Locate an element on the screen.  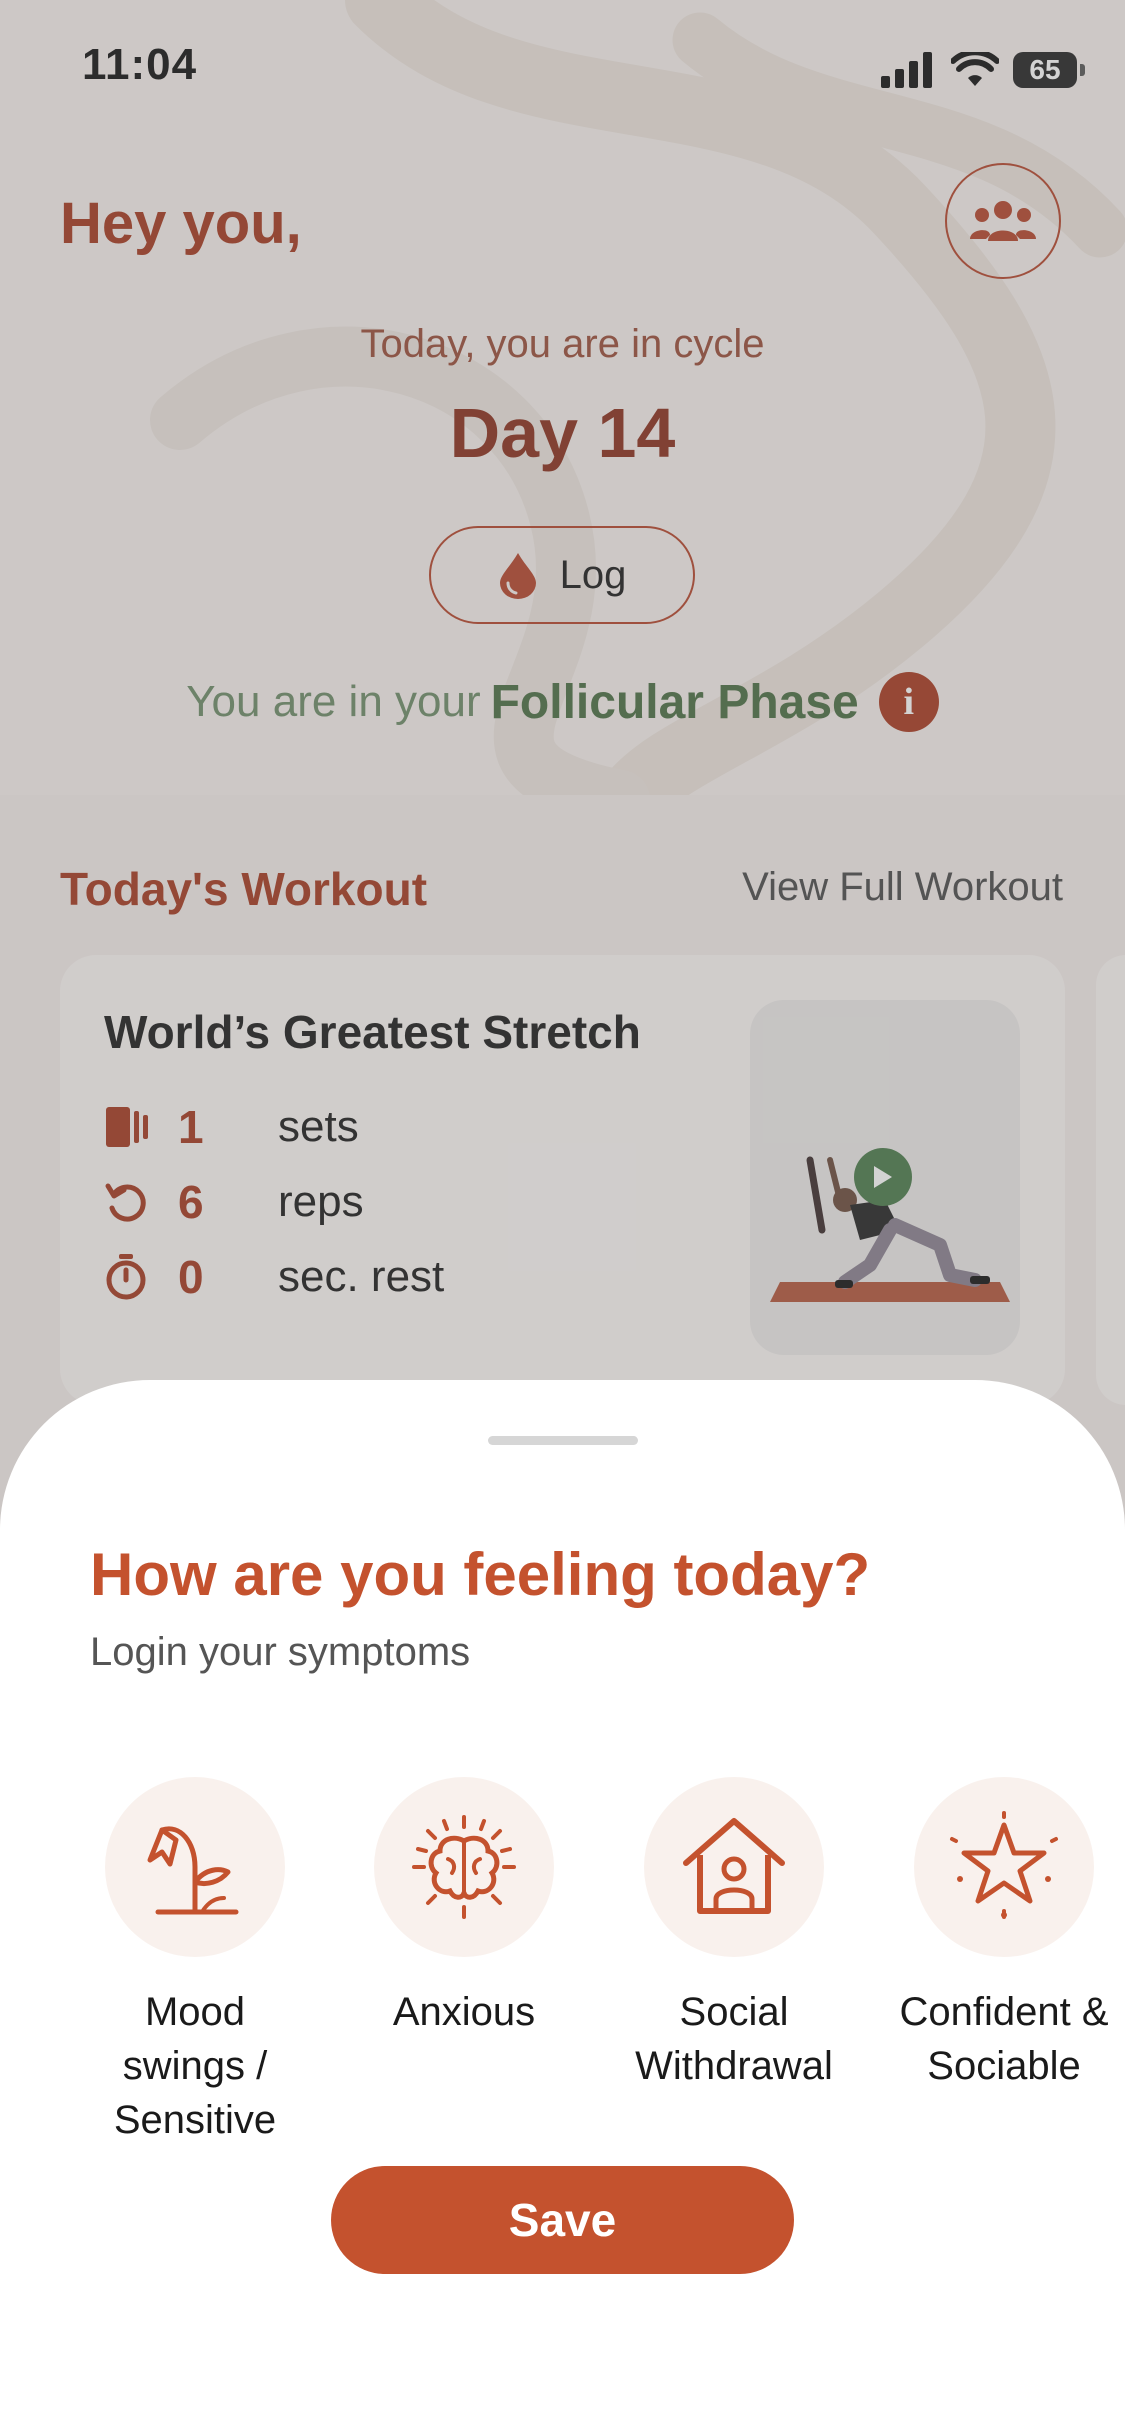
symptom-label-line: Withdrawal is located at coordinates (734, 2066).